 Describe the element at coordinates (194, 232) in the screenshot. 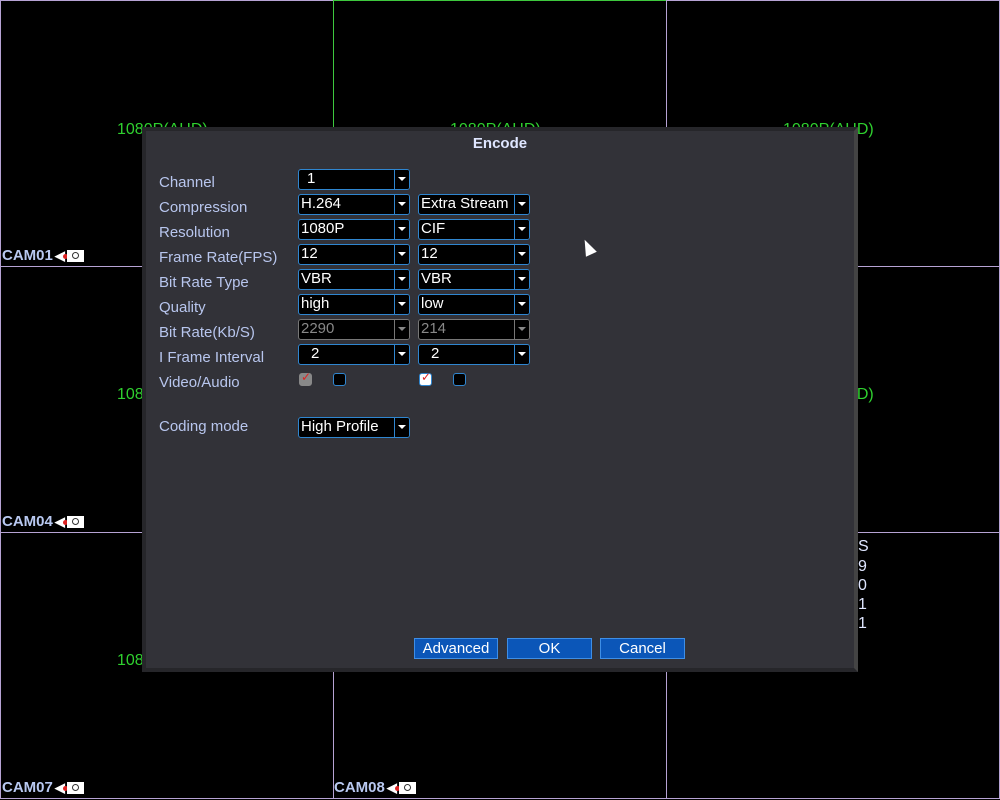

I see `resolution-label: Resolution` at that location.